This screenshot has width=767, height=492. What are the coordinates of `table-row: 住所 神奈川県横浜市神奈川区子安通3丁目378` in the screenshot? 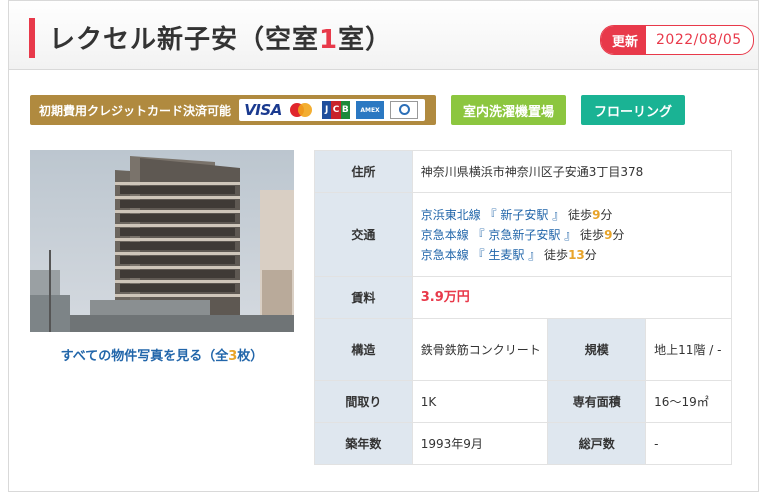 It's located at (523, 171).